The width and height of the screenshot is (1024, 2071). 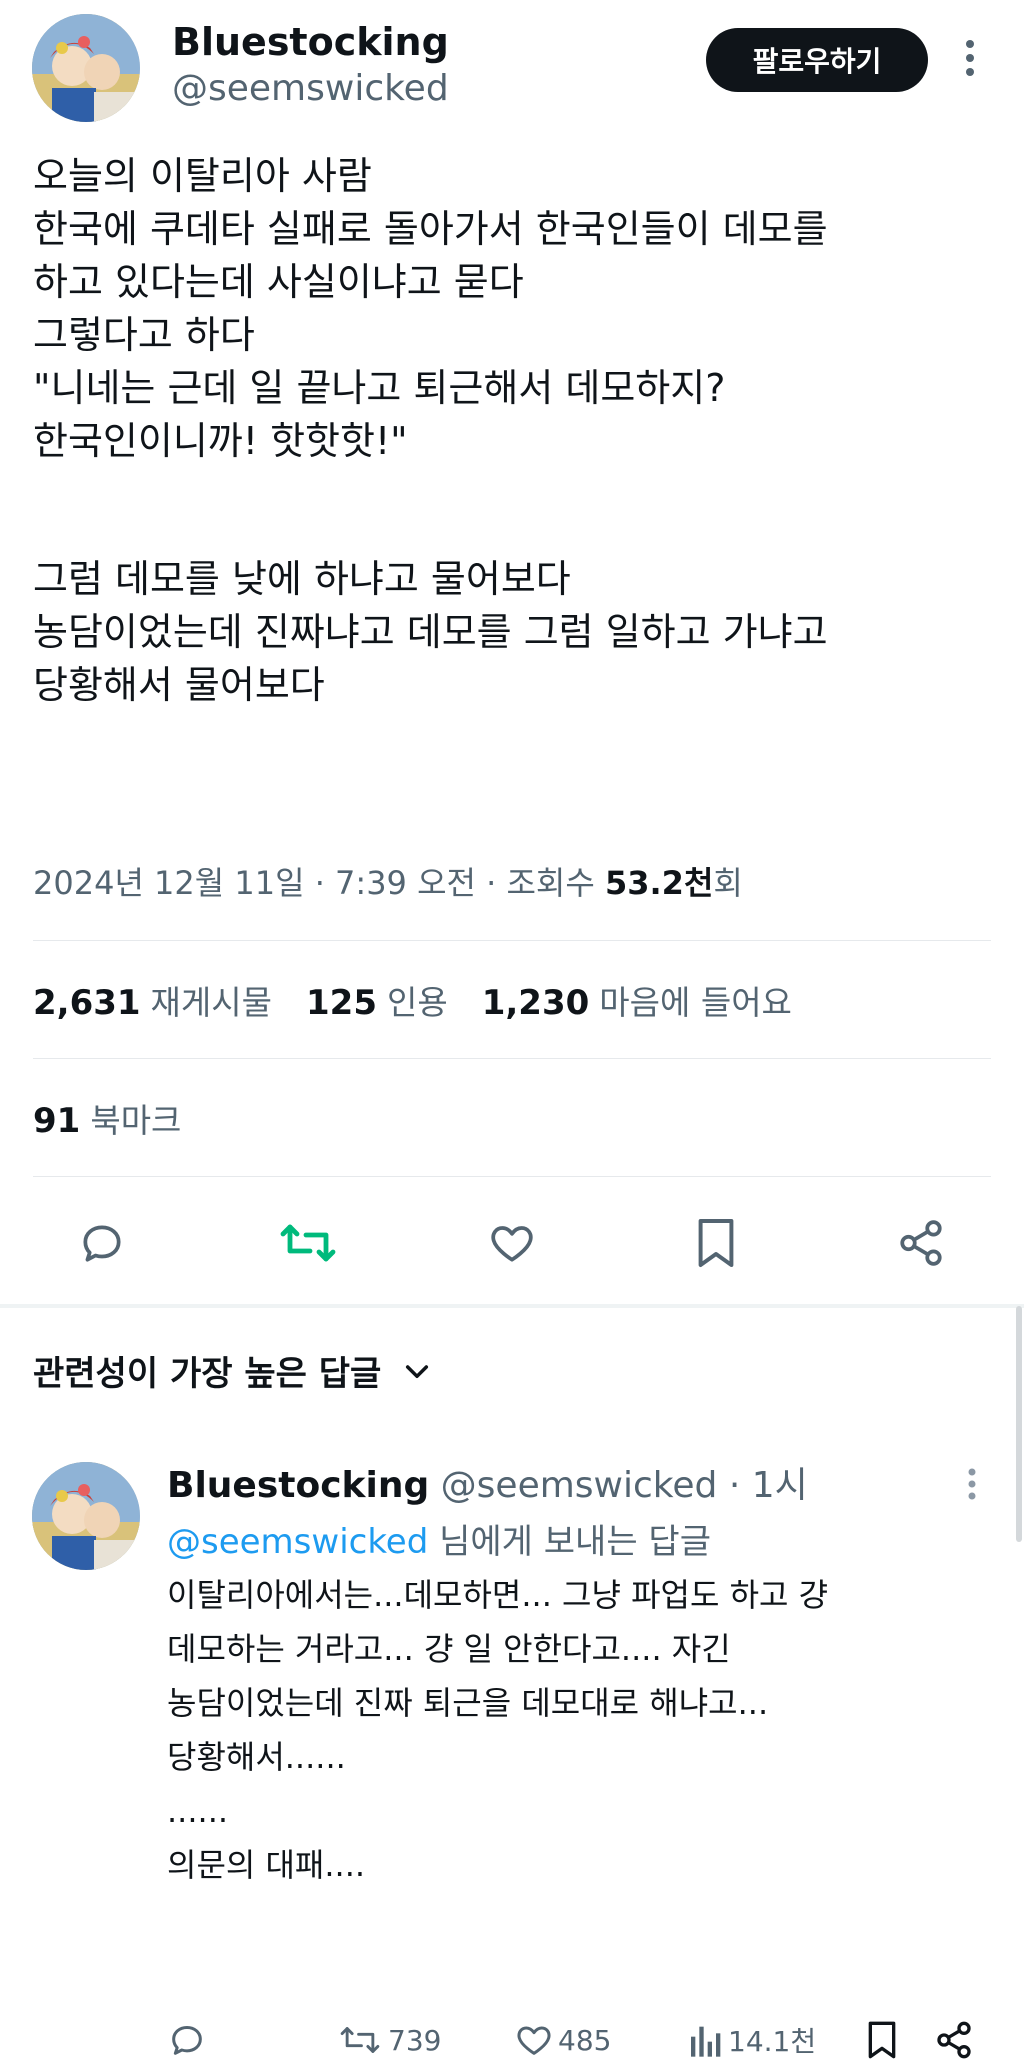 I want to click on bookmark-count: 91, so click(x=57, y=1121).